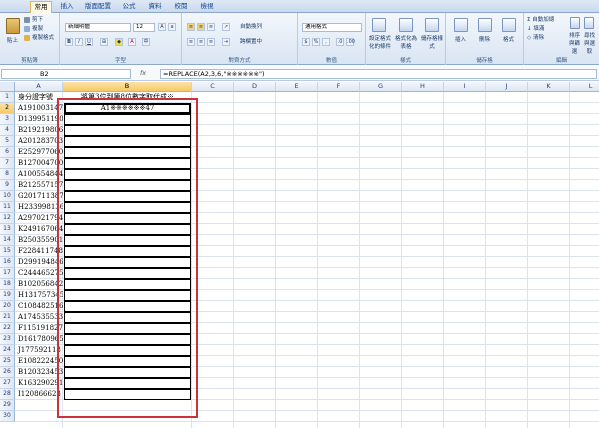 This screenshot has width=599, height=428. I want to click on column-header-b: B, so click(127, 87).